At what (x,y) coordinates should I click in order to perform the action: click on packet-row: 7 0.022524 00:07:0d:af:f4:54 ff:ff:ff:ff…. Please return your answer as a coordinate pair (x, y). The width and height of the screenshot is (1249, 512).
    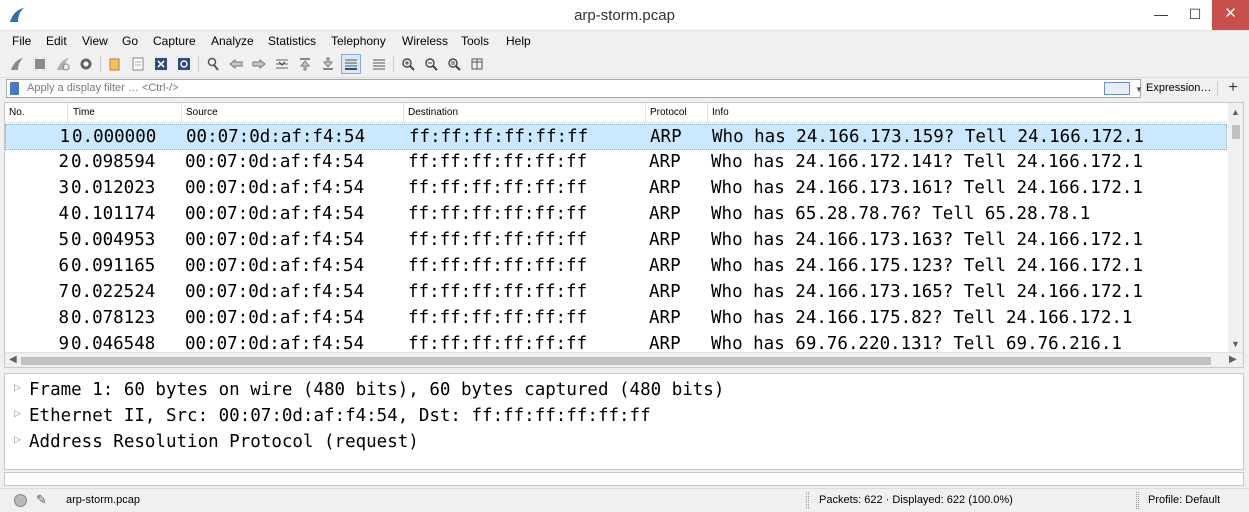
    Looking at the image, I should click on (616, 293).